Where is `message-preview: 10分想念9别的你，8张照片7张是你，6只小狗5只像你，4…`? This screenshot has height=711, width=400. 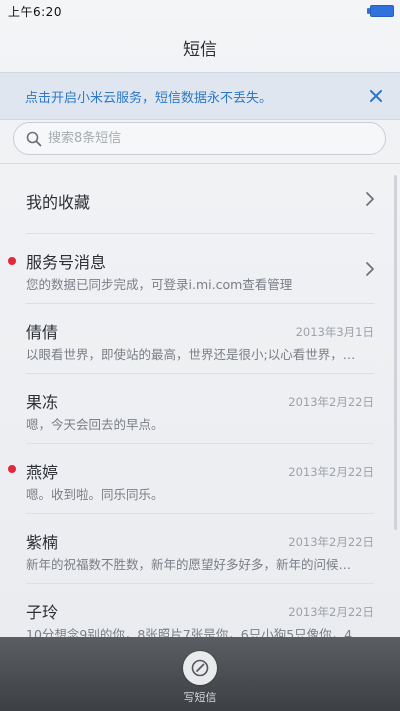
message-preview: 10分想念9别的你，8张照片7张是你，6只小狗5只像你，4… is located at coordinates (195, 632).